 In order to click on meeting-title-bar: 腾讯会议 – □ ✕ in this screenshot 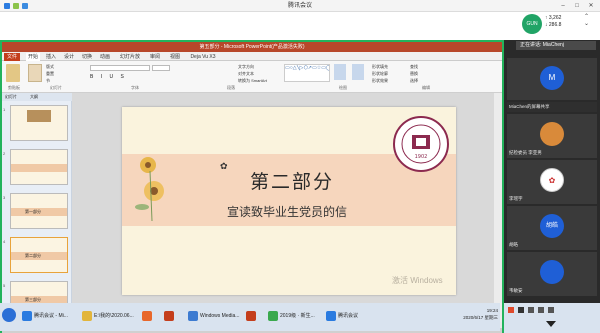, I will do `click(300, 6)`.